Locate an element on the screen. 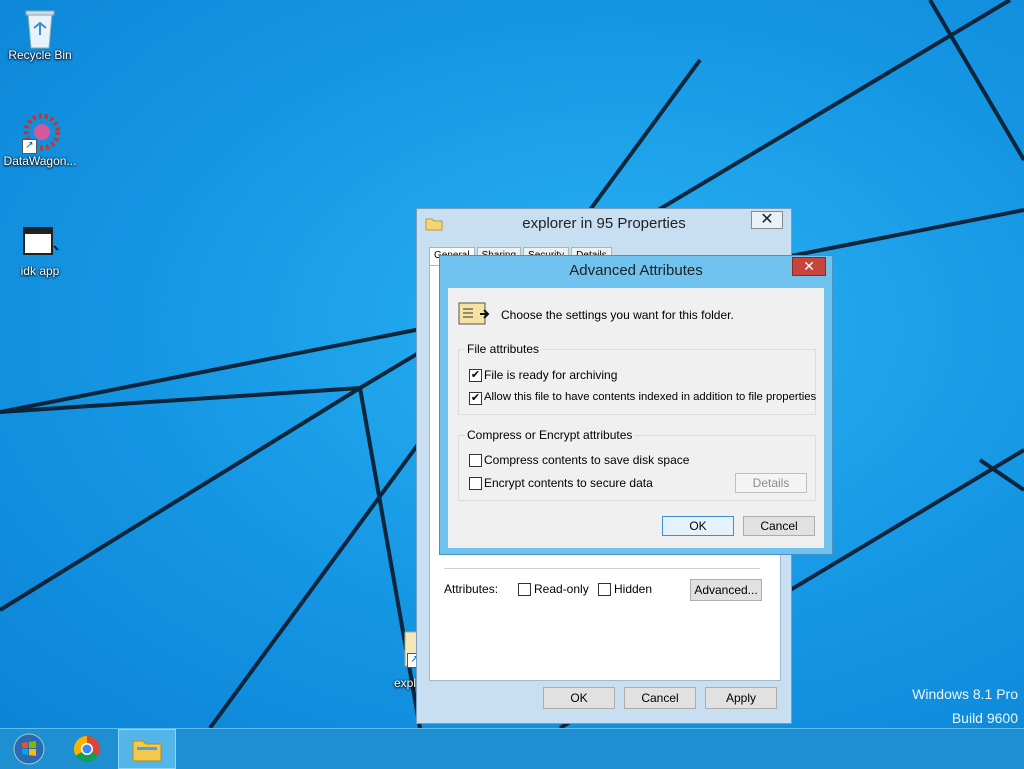 The height and width of the screenshot is (769, 1024). divider is located at coordinates (602, 568).